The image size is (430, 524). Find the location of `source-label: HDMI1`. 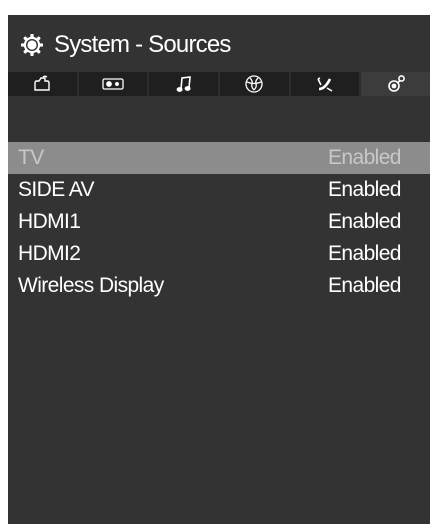

source-label: HDMI1 is located at coordinates (49, 221).